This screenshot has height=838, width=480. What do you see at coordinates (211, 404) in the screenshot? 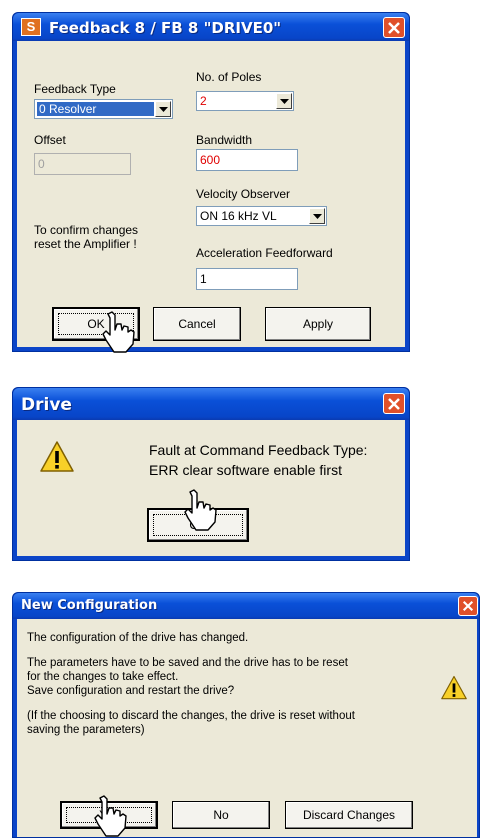
I see `drive-titlebar: Drive` at bounding box center [211, 404].